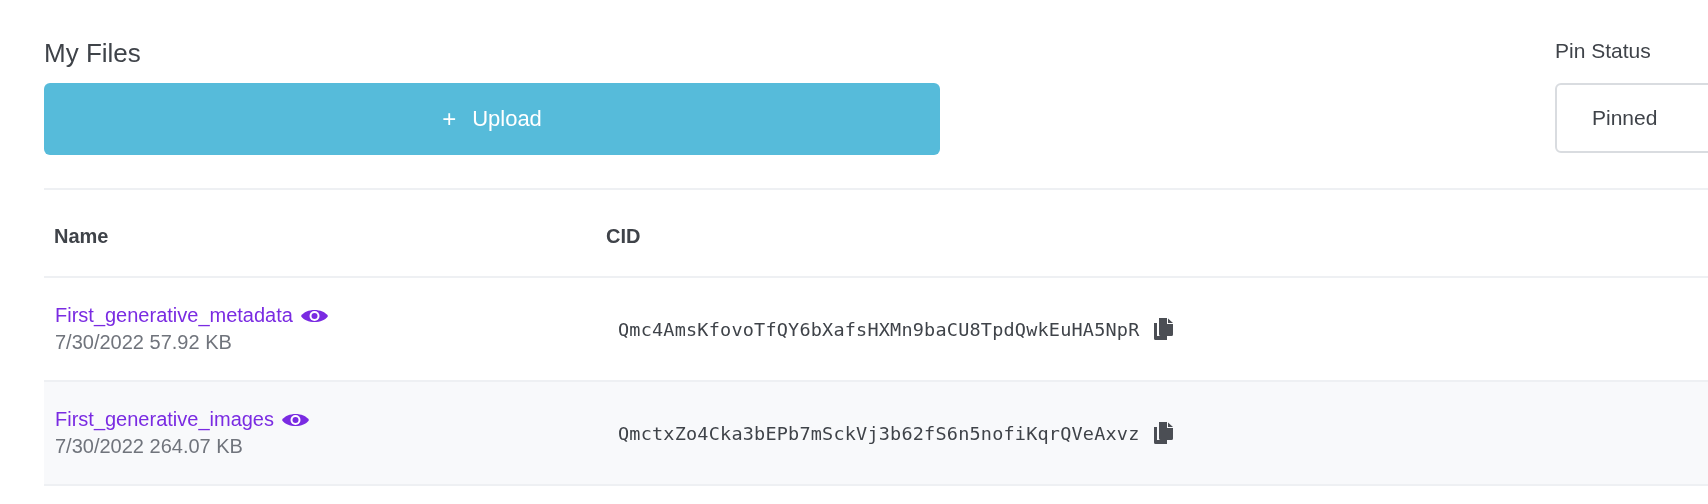  I want to click on column-header: Name, so click(81, 236).